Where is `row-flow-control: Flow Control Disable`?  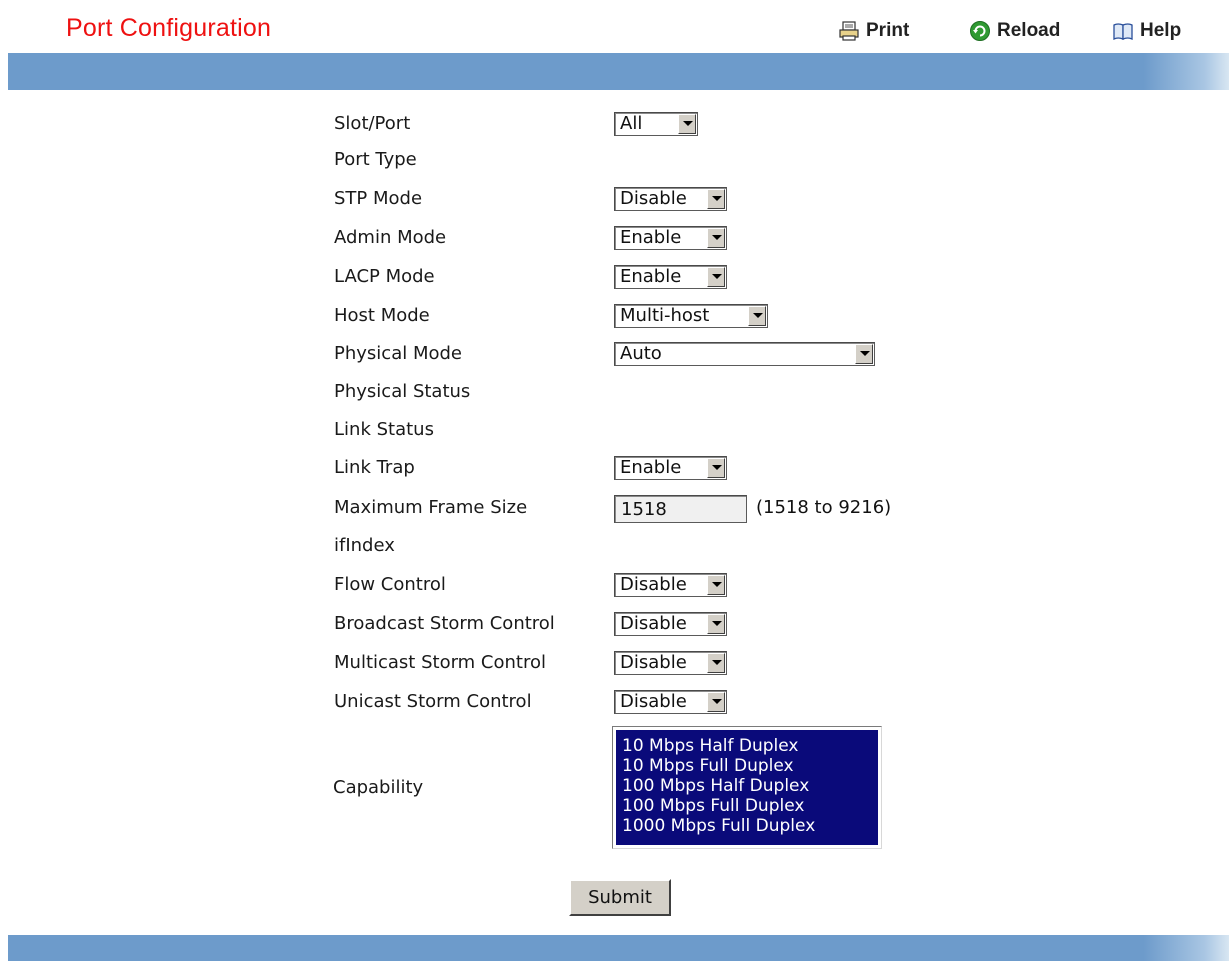 row-flow-control: Flow Control Disable is located at coordinates (614, 585).